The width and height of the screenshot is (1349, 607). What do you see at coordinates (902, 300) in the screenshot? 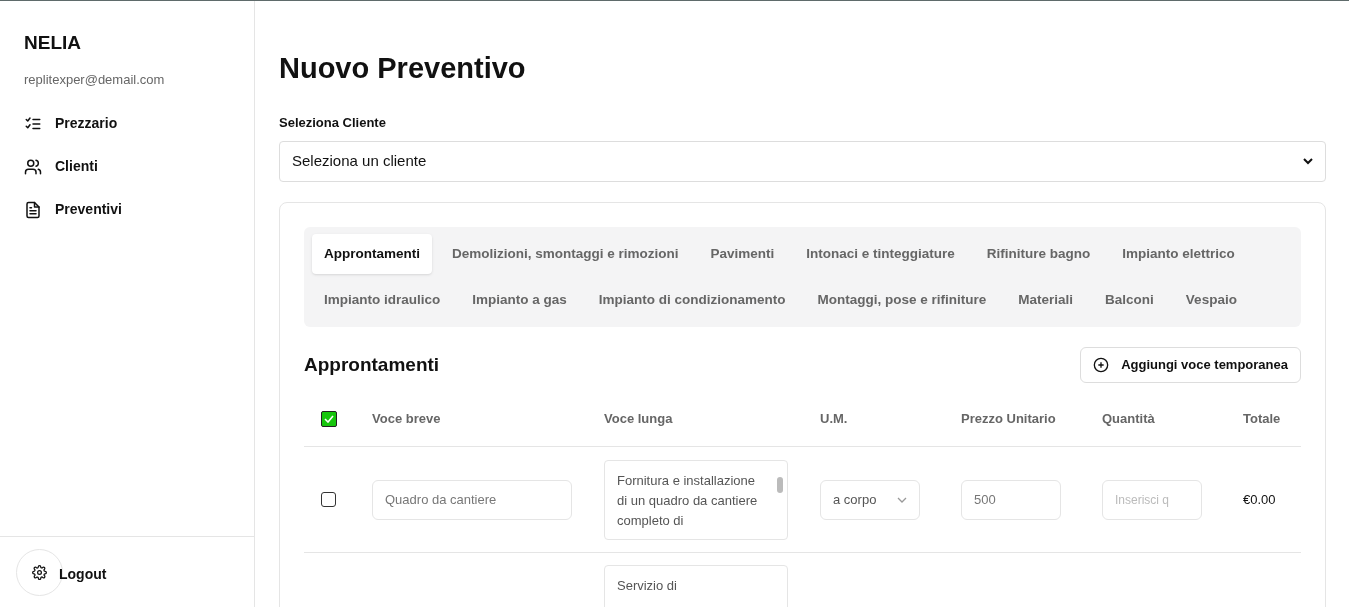
I see `category-tab: Montaggi, pose e rifiniture` at bounding box center [902, 300].